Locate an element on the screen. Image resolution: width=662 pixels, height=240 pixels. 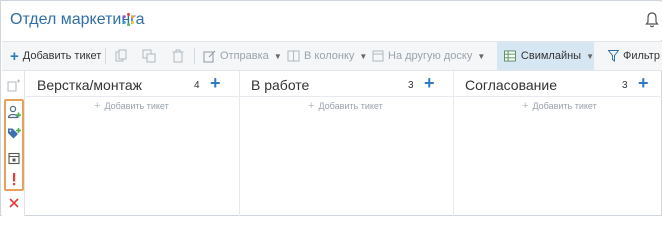
priority-icon is located at coordinates (14, 179).